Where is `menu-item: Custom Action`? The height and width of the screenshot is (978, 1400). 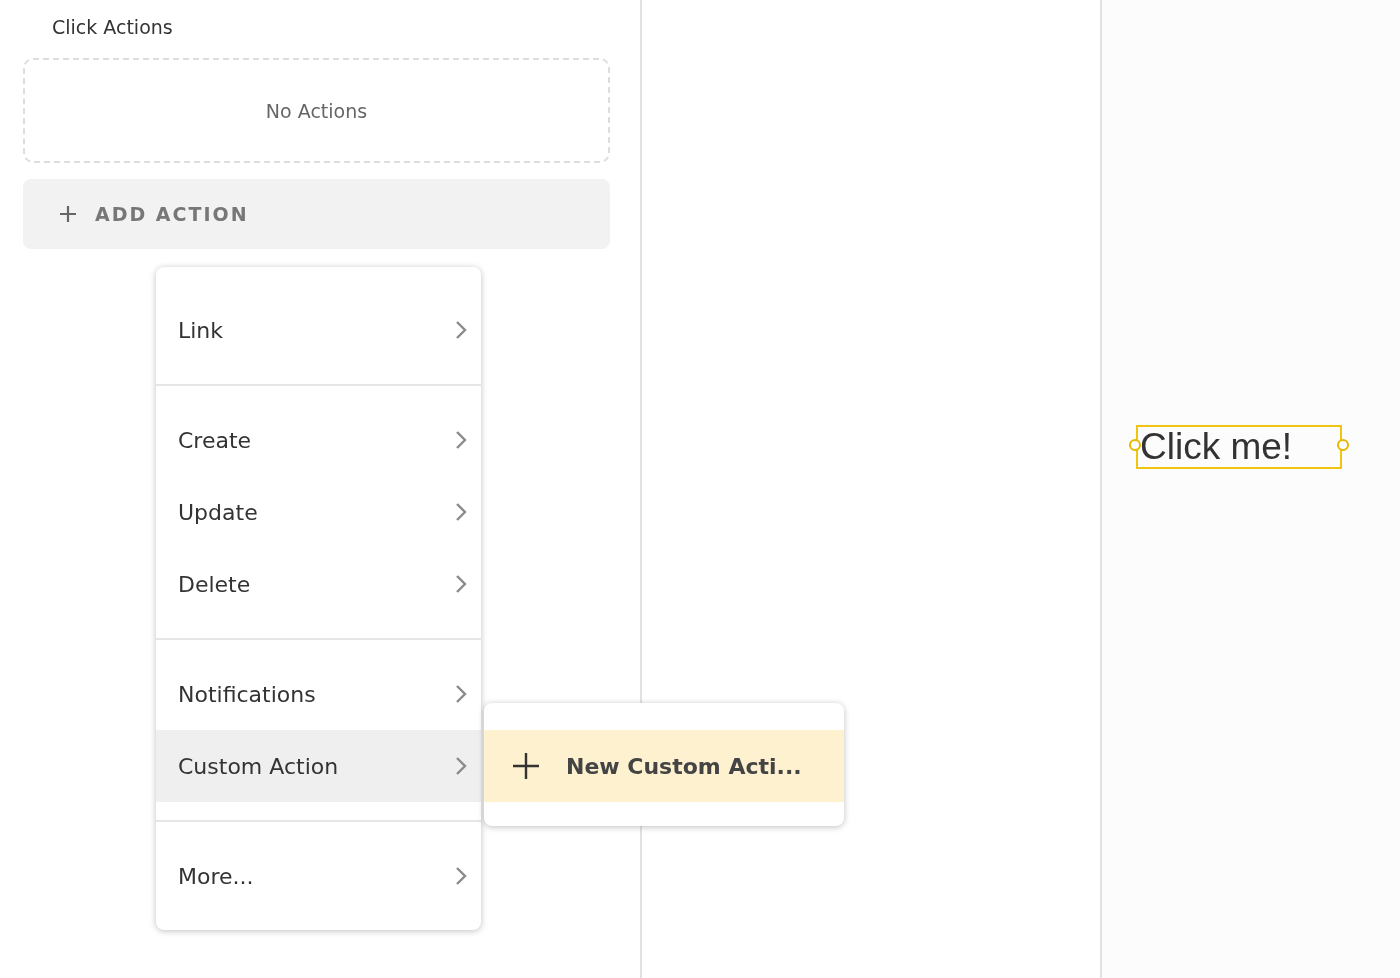
menu-item: Custom Action is located at coordinates (318, 766).